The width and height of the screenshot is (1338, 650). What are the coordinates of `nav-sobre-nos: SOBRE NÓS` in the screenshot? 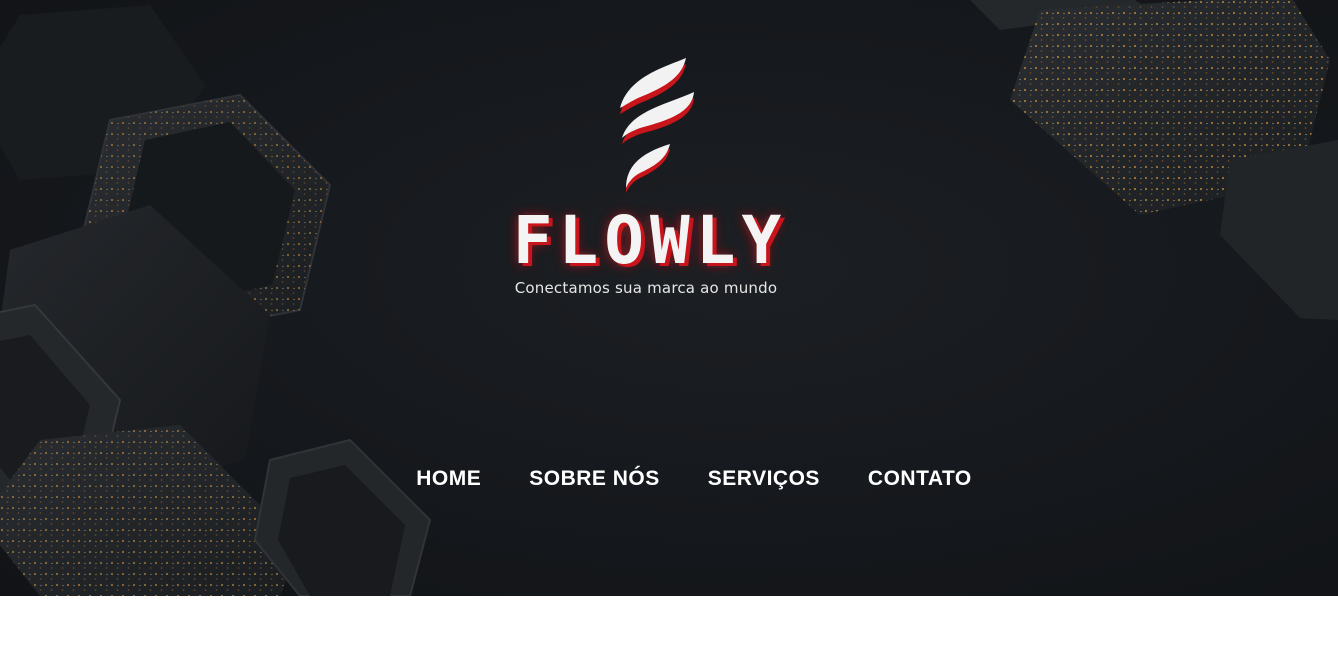 It's located at (594, 479).